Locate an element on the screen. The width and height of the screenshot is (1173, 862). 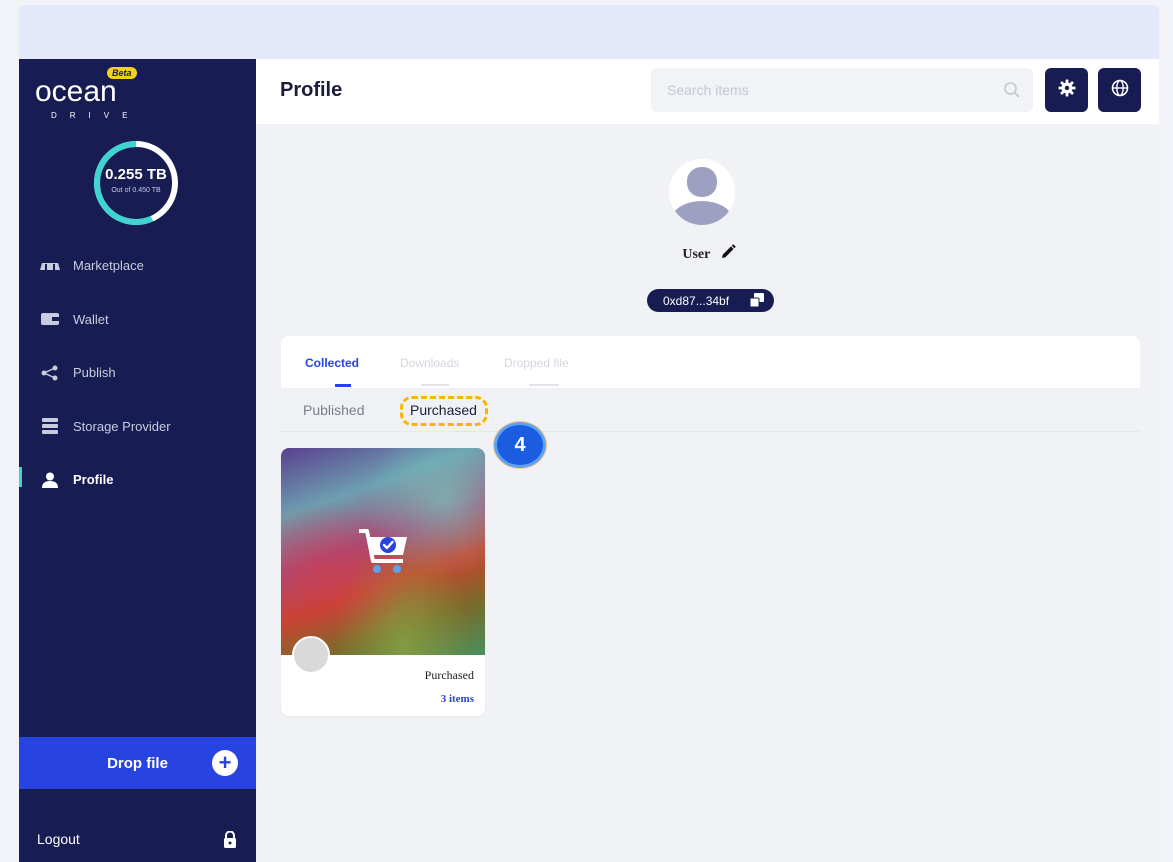
storage-total: Out of 0.450 TB is located at coordinates (136, 190).